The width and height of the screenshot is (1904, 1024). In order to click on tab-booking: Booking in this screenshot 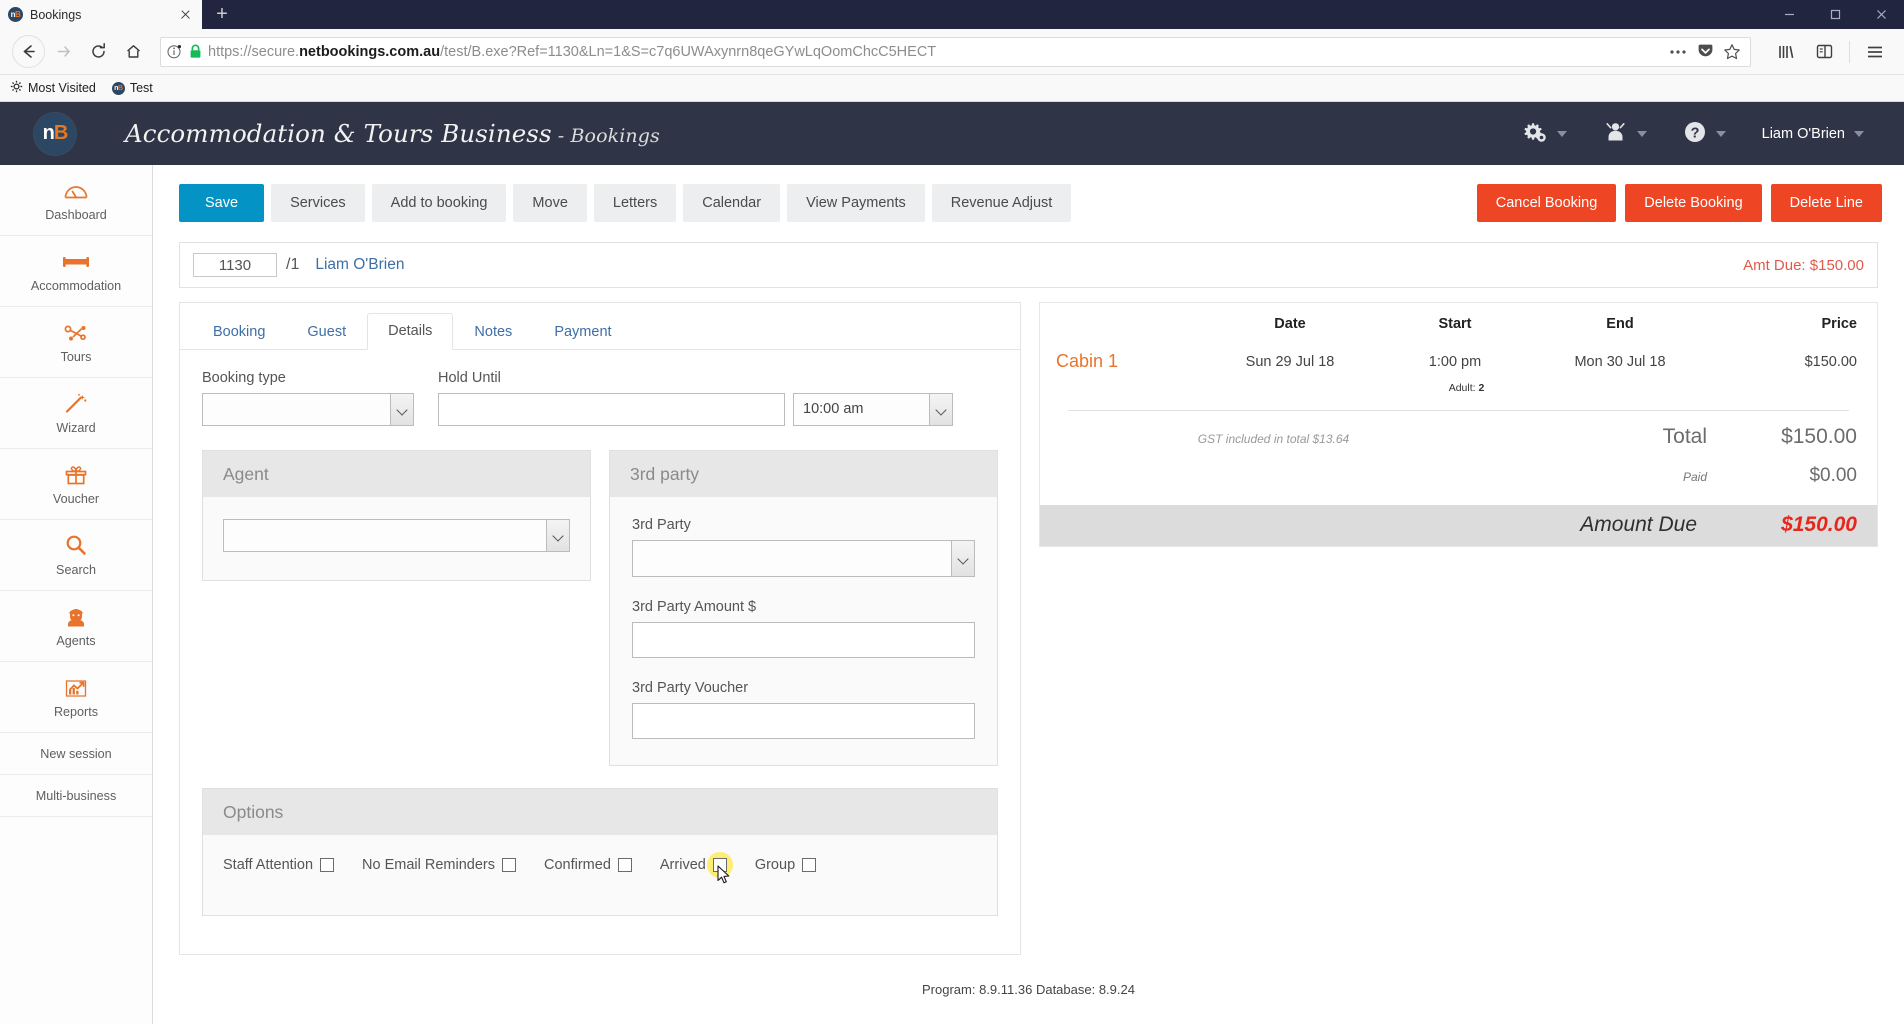, I will do `click(239, 331)`.